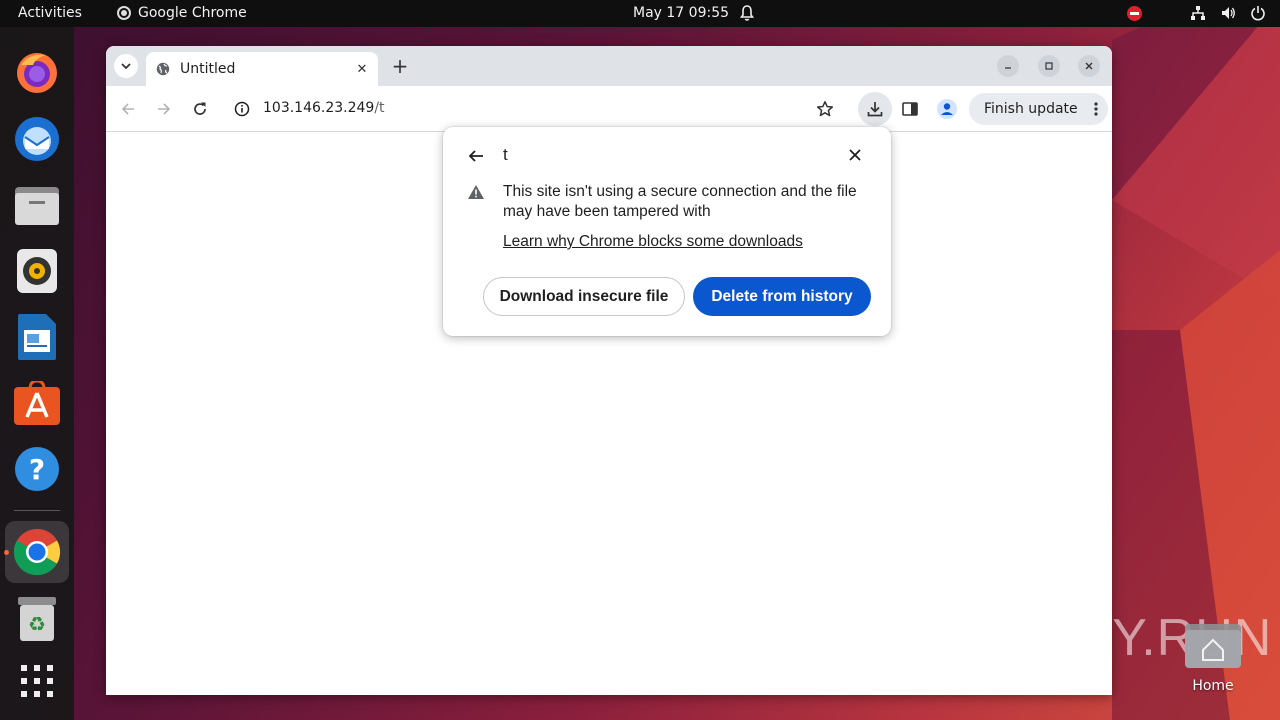 The image size is (1280, 720). Describe the element at coordinates (37, 552) in the screenshot. I see `chrome-icon` at that location.